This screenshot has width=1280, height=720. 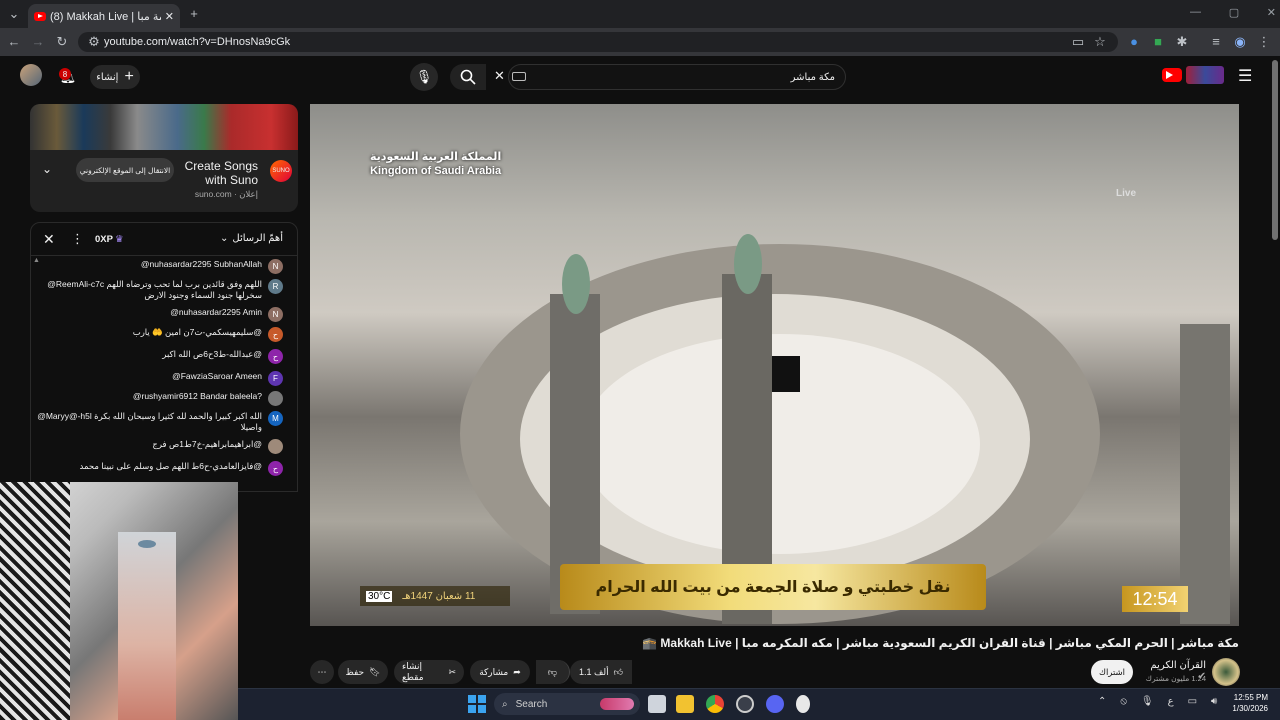 I want to click on site-info-icon: ⚙, so click(x=94, y=42).